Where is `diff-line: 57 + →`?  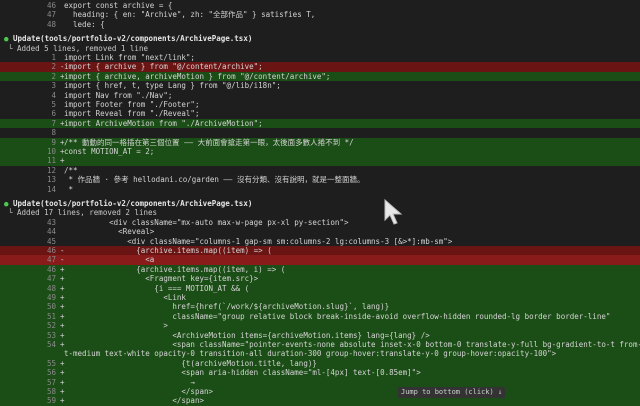
diff-line: 57 + → is located at coordinates (320, 382).